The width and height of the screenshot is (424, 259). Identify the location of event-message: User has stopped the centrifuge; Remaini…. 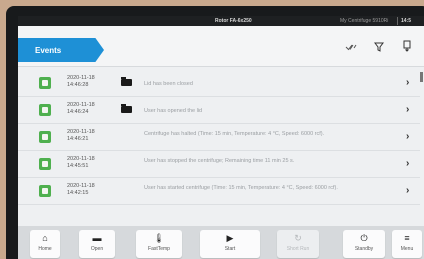
(219, 161).